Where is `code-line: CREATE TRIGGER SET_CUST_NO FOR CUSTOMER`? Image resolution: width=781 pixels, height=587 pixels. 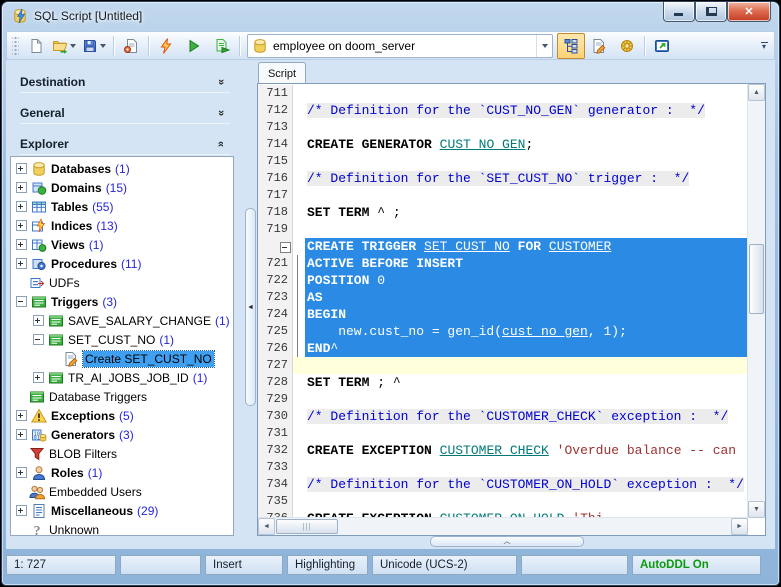
code-line: CREATE TRIGGER SET_CUST_NO FOR CUSTOMER is located at coordinates (503, 246).